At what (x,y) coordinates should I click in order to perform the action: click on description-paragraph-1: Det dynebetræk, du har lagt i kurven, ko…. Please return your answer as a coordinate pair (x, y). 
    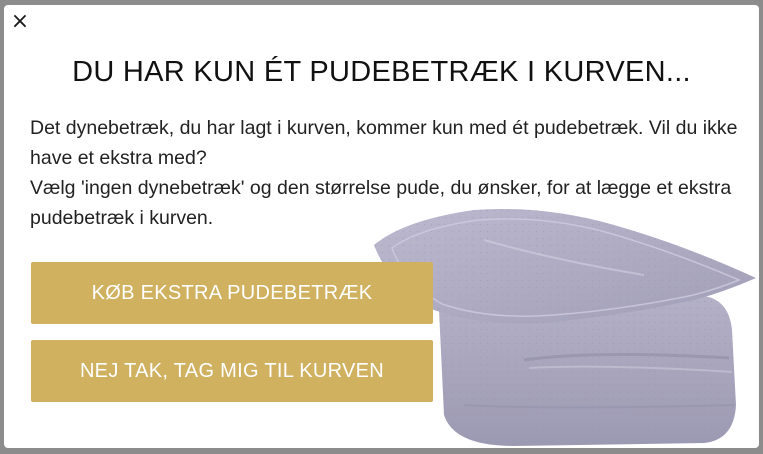
    Looking at the image, I should click on (384, 143).